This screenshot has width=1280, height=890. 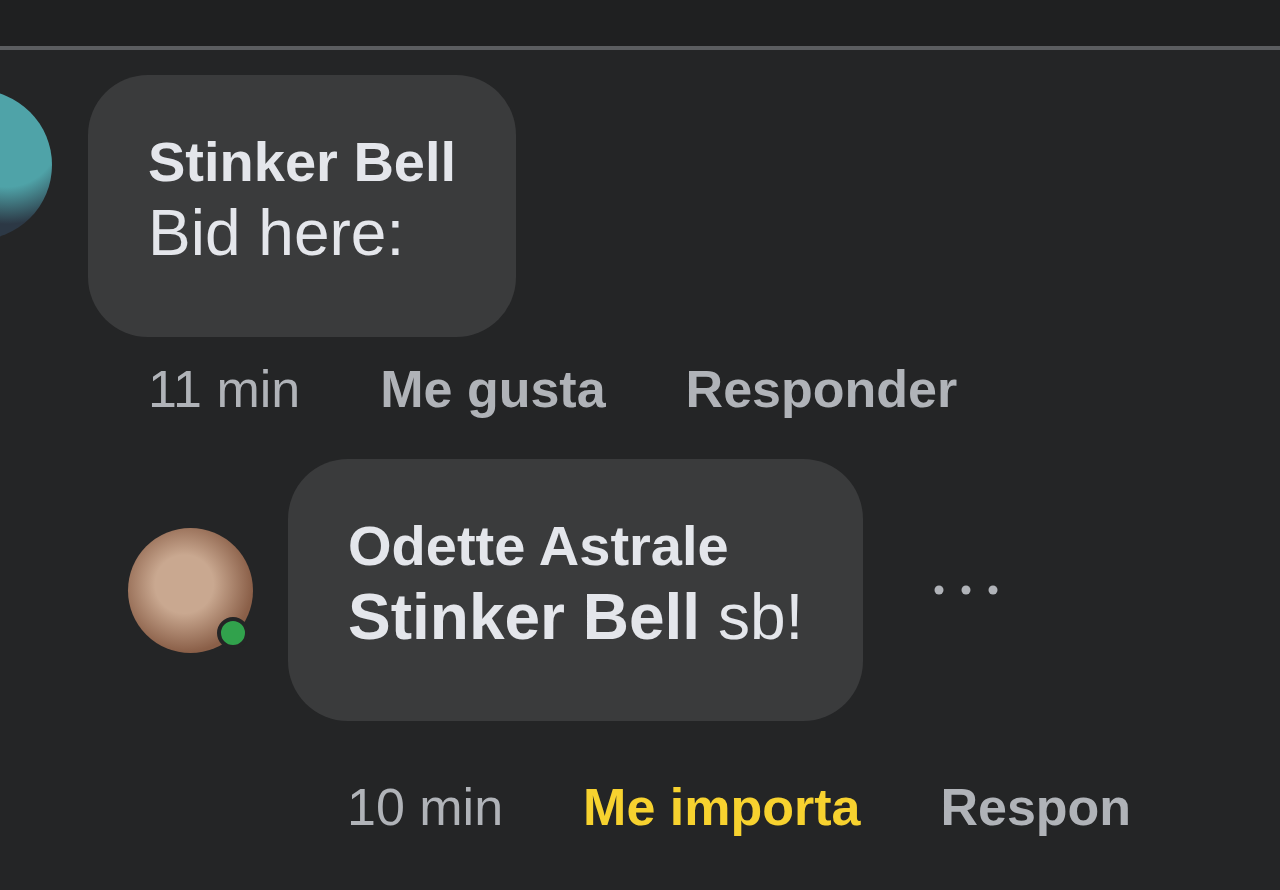 I want to click on author-name: Stinker Bell, so click(x=302, y=162).